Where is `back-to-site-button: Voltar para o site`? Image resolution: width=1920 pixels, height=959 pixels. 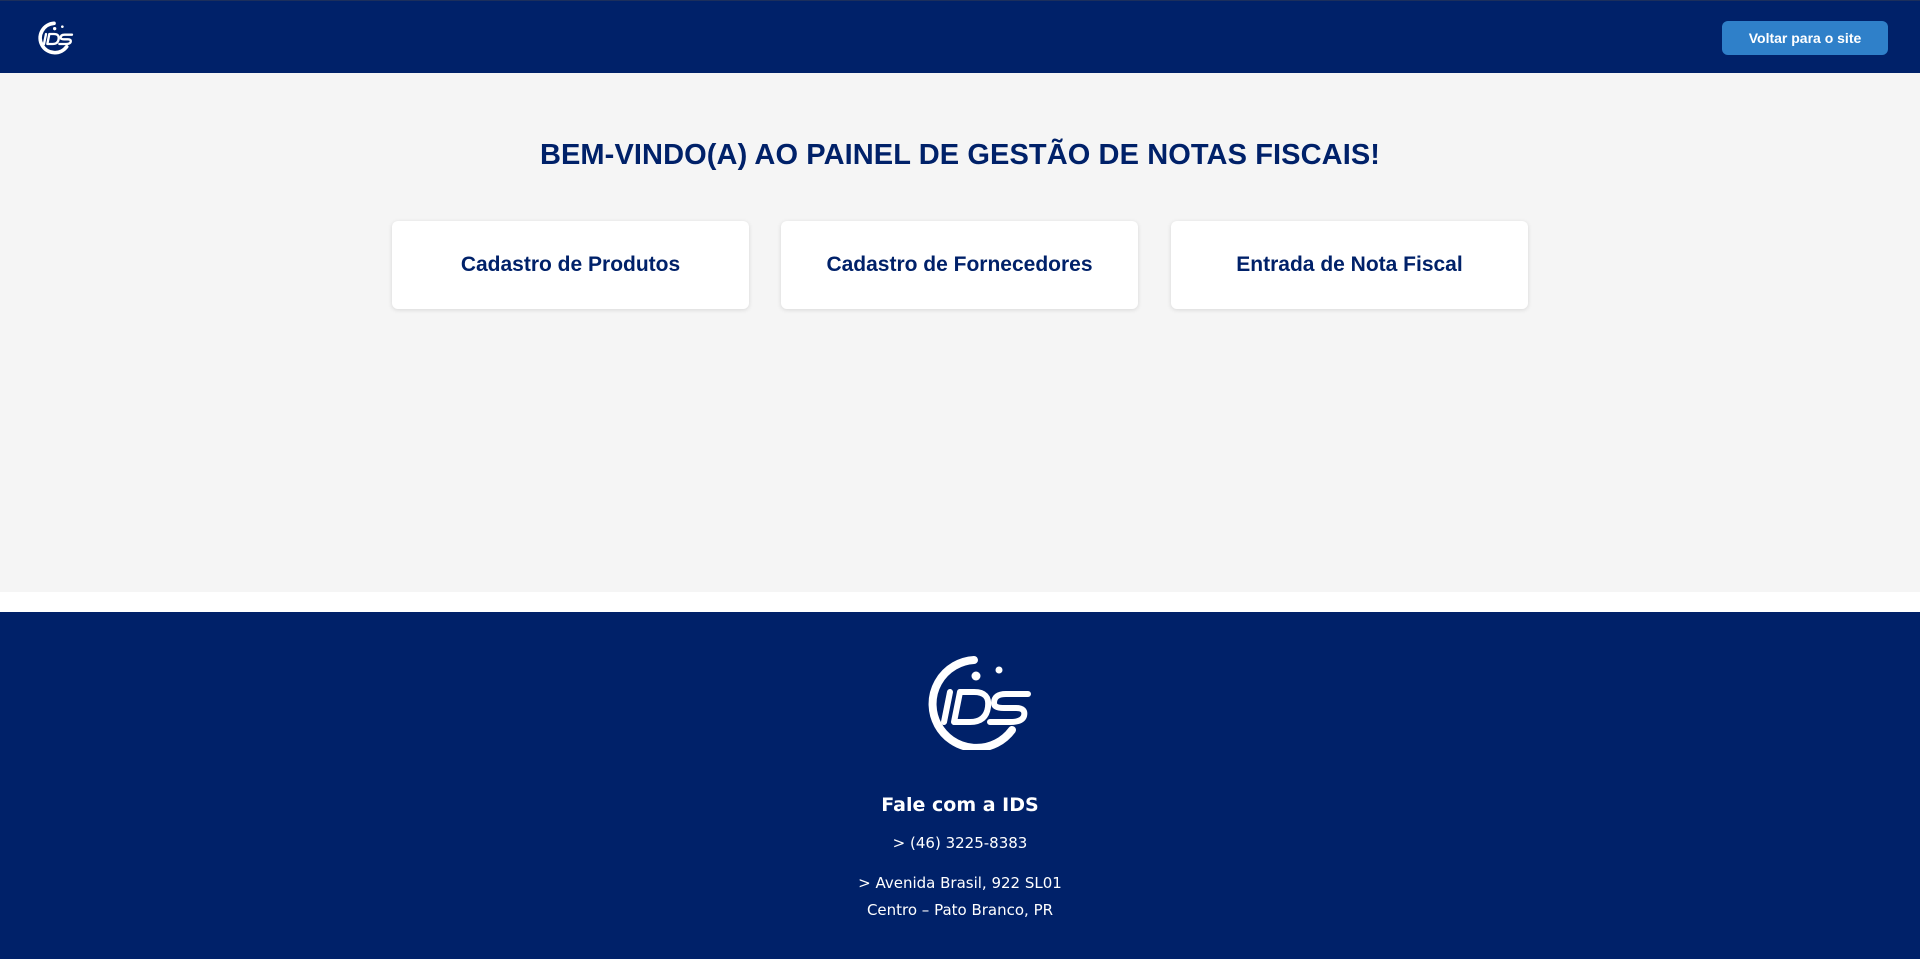 back-to-site-button: Voltar para o site is located at coordinates (1805, 38).